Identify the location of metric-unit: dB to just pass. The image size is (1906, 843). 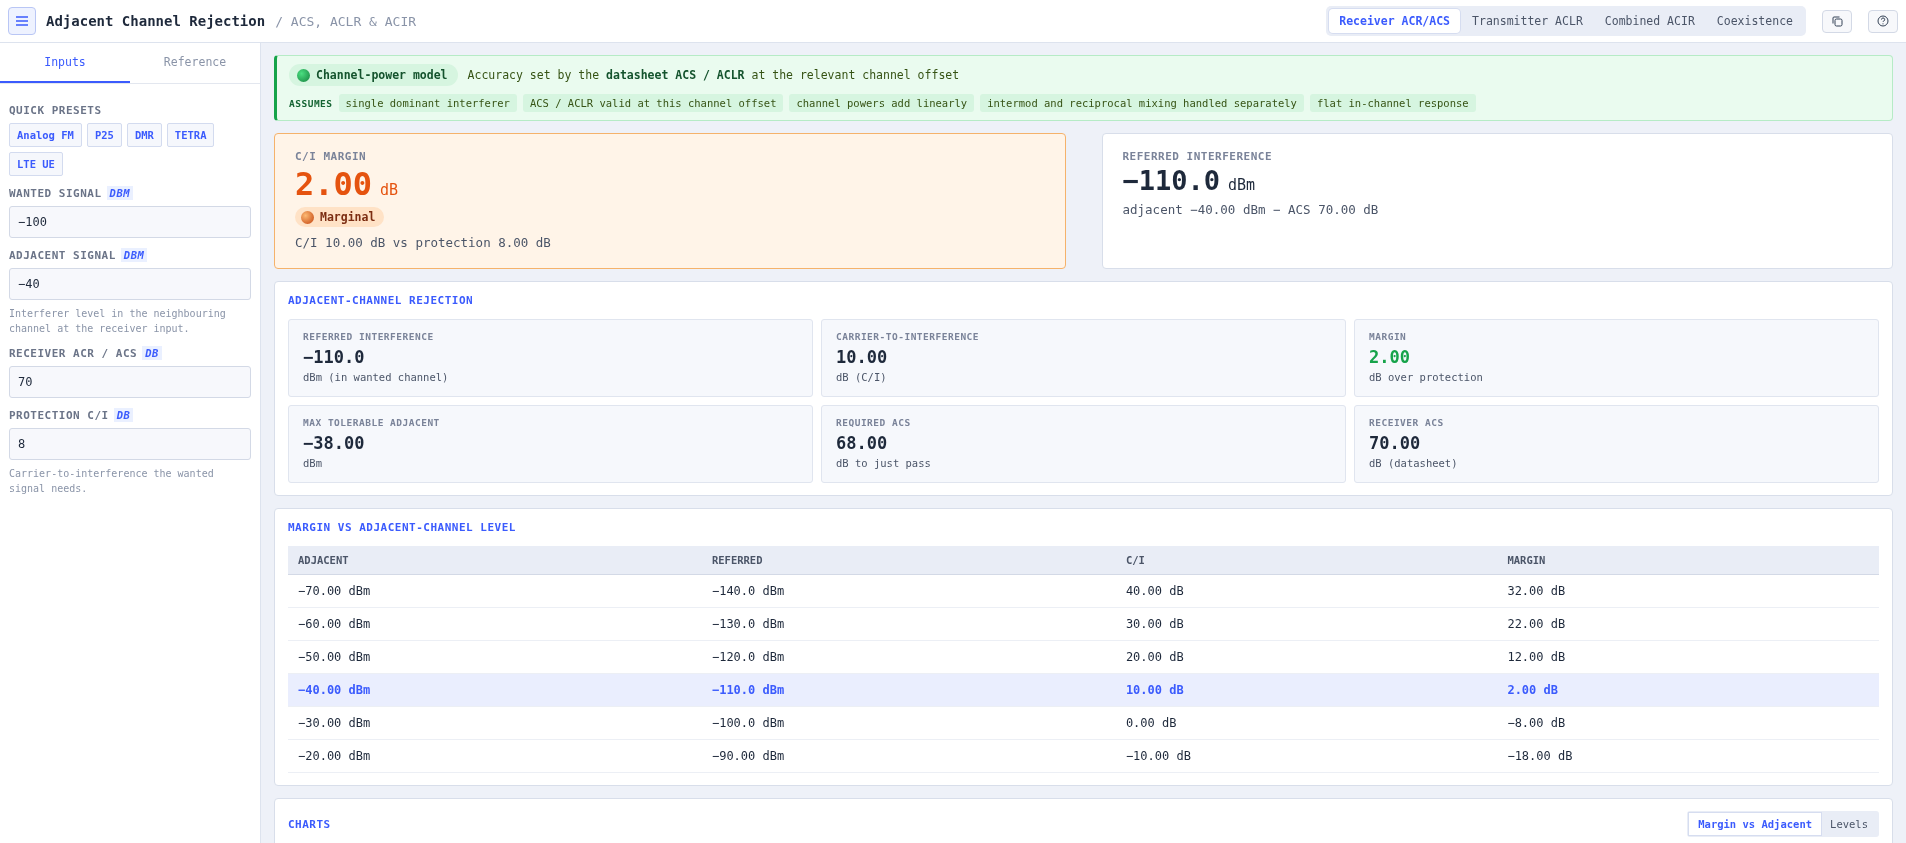
(884, 463).